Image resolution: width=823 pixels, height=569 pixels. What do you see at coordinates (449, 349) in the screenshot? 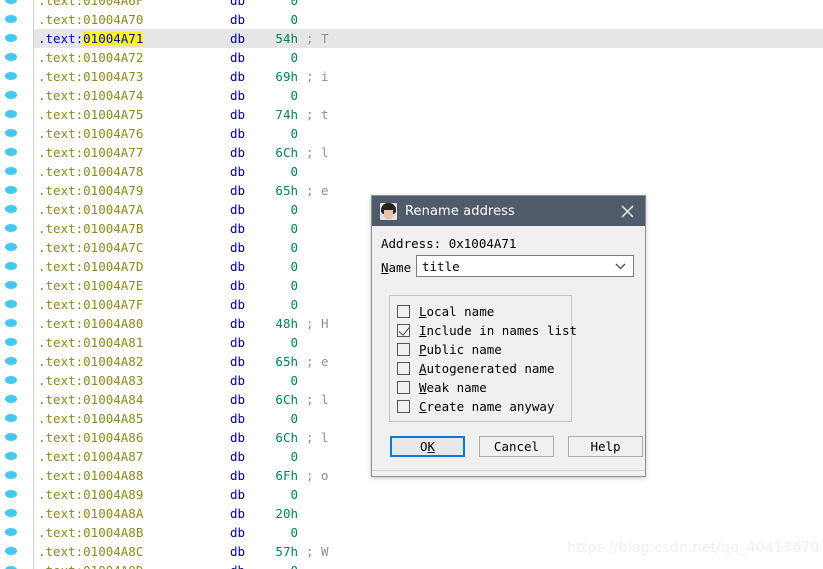
I see `checkbox-row: Public name` at bounding box center [449, 349].